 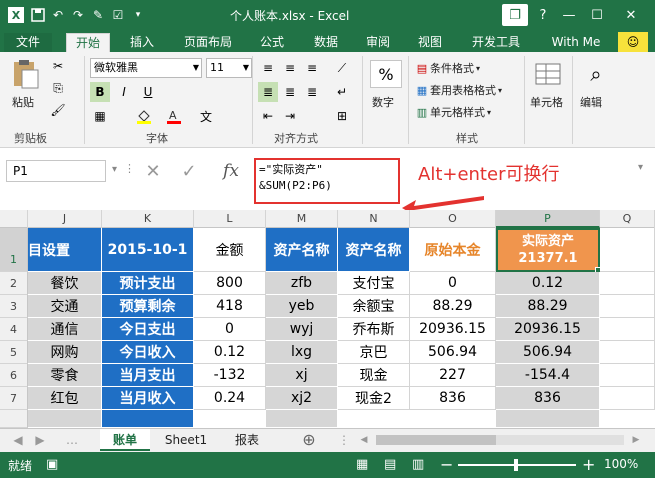 I want to click on confirm-icon: ✓, so click(x=189, y=171).